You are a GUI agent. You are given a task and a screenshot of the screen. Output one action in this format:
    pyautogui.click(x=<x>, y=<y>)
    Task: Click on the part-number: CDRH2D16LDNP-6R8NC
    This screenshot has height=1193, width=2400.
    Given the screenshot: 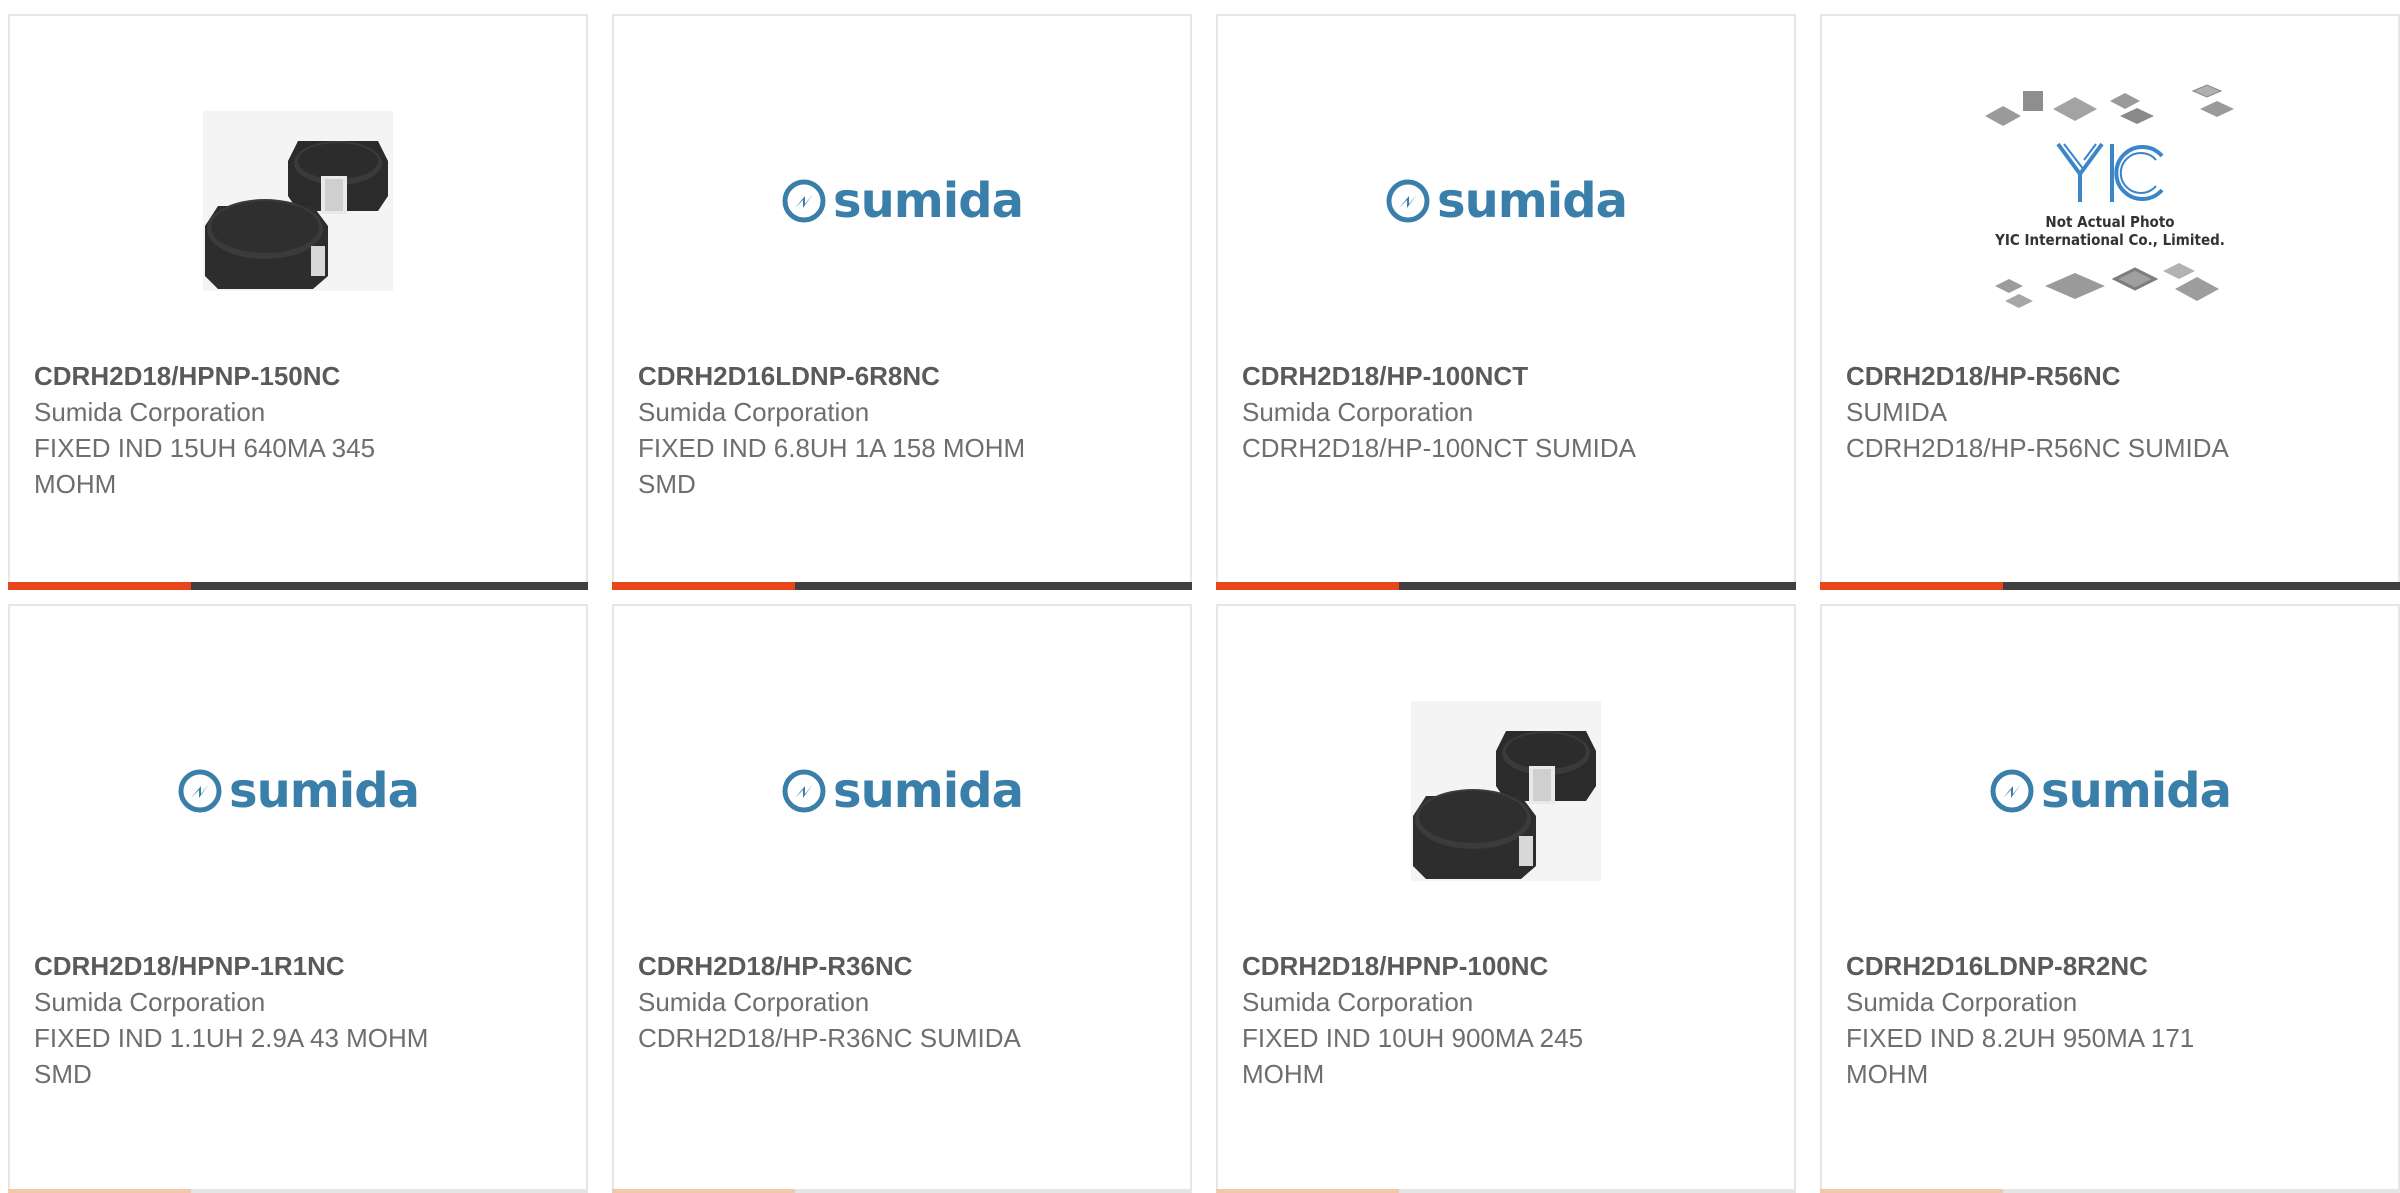 What is the action you would take?
    pyautogui.click(x=902, y=376)
    